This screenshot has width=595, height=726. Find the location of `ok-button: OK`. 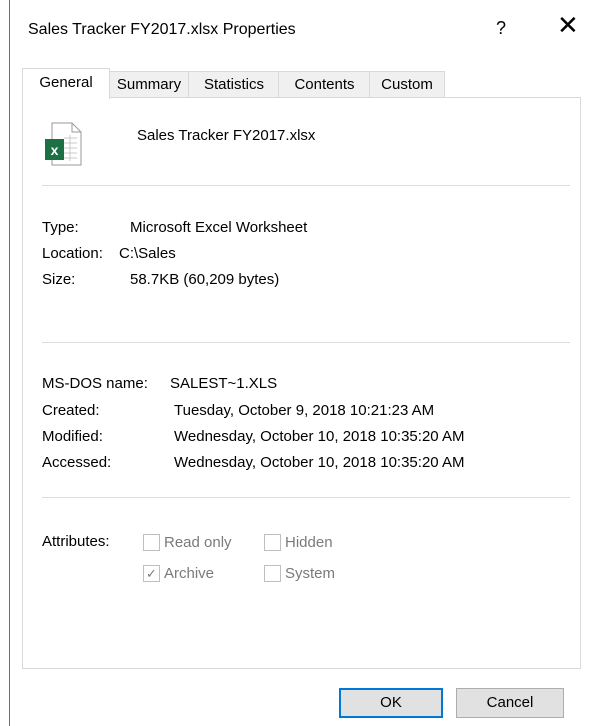

ok-button: OK is located at coordinates (391, 703).